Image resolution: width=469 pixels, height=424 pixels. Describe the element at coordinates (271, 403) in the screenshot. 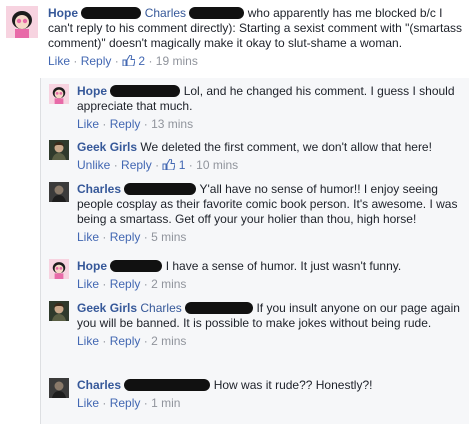

I see `reply-actions: Like · Reply · 1 min` at that location.